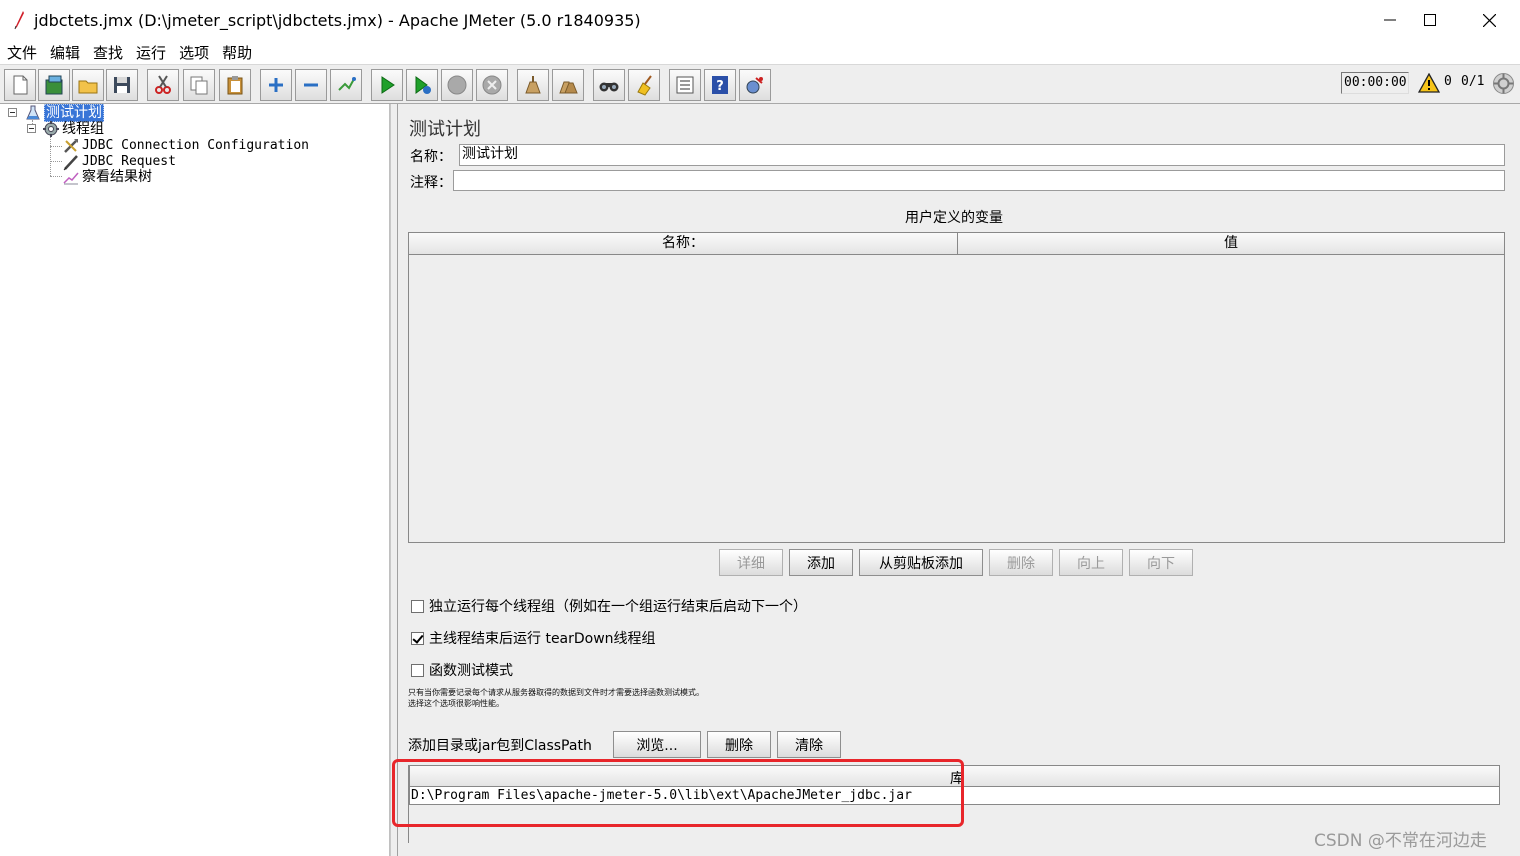 The width and height of the screenshot is (1520, 856). I want to click on function-helper-icon, so click(685, 85).